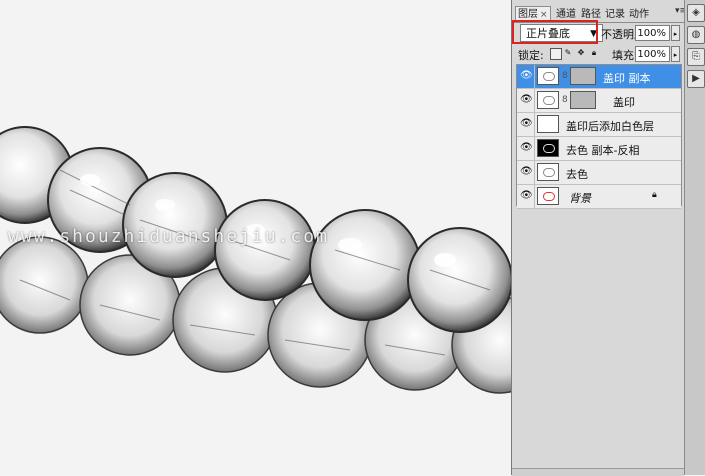  Describe the element at coordinates (594, 53) in the screenshot. I see `lock-all-icon: 🔒︎` at that location.